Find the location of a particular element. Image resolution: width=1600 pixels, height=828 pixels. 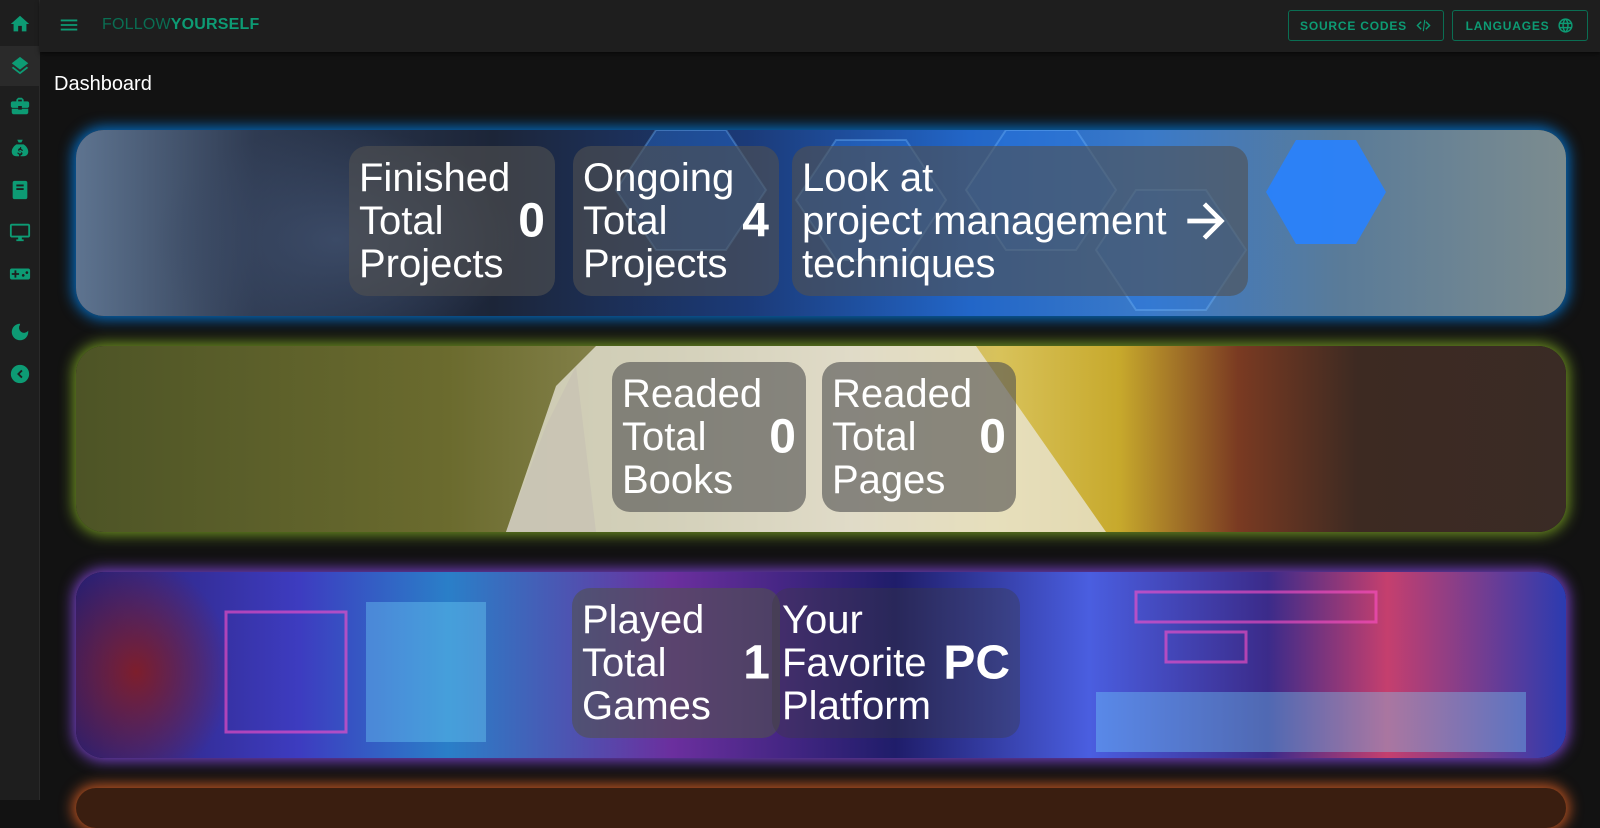

sidebar-item-projects is located at coordinates (20, 106).